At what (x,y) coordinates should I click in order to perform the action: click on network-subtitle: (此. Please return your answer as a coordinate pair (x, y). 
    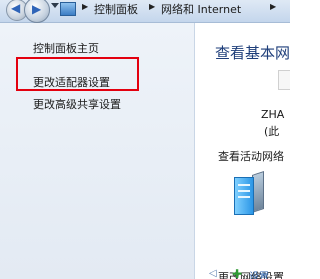
    Looking at the image, I should click on (272, 131).